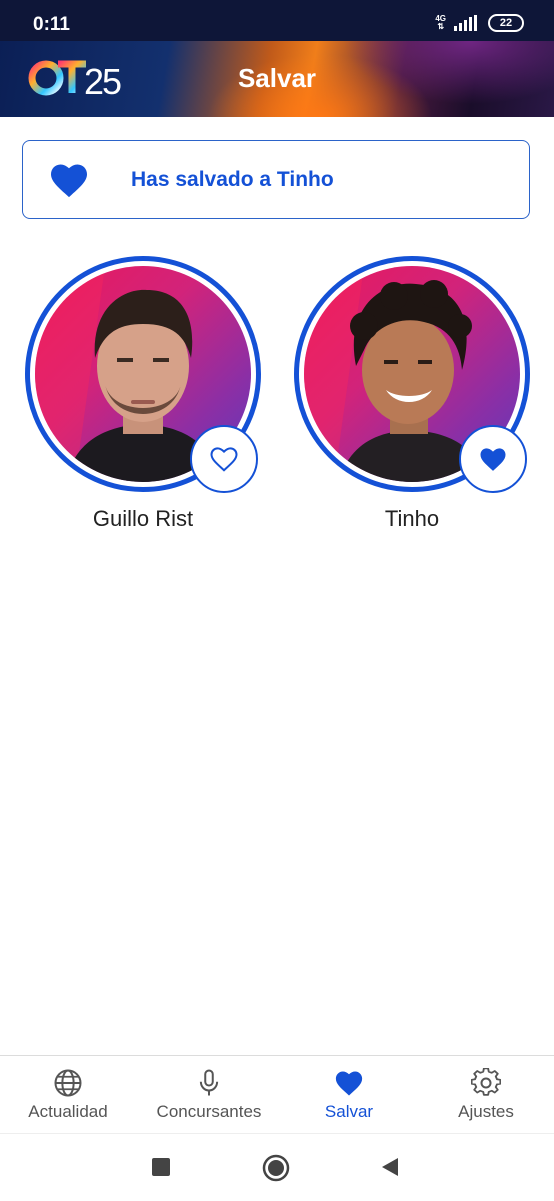 This screenshot has height=1201, width=554. I want to click on bottom-navigation: Actualidad Concursantes Salvar Ajustes, so click(277, 1094).